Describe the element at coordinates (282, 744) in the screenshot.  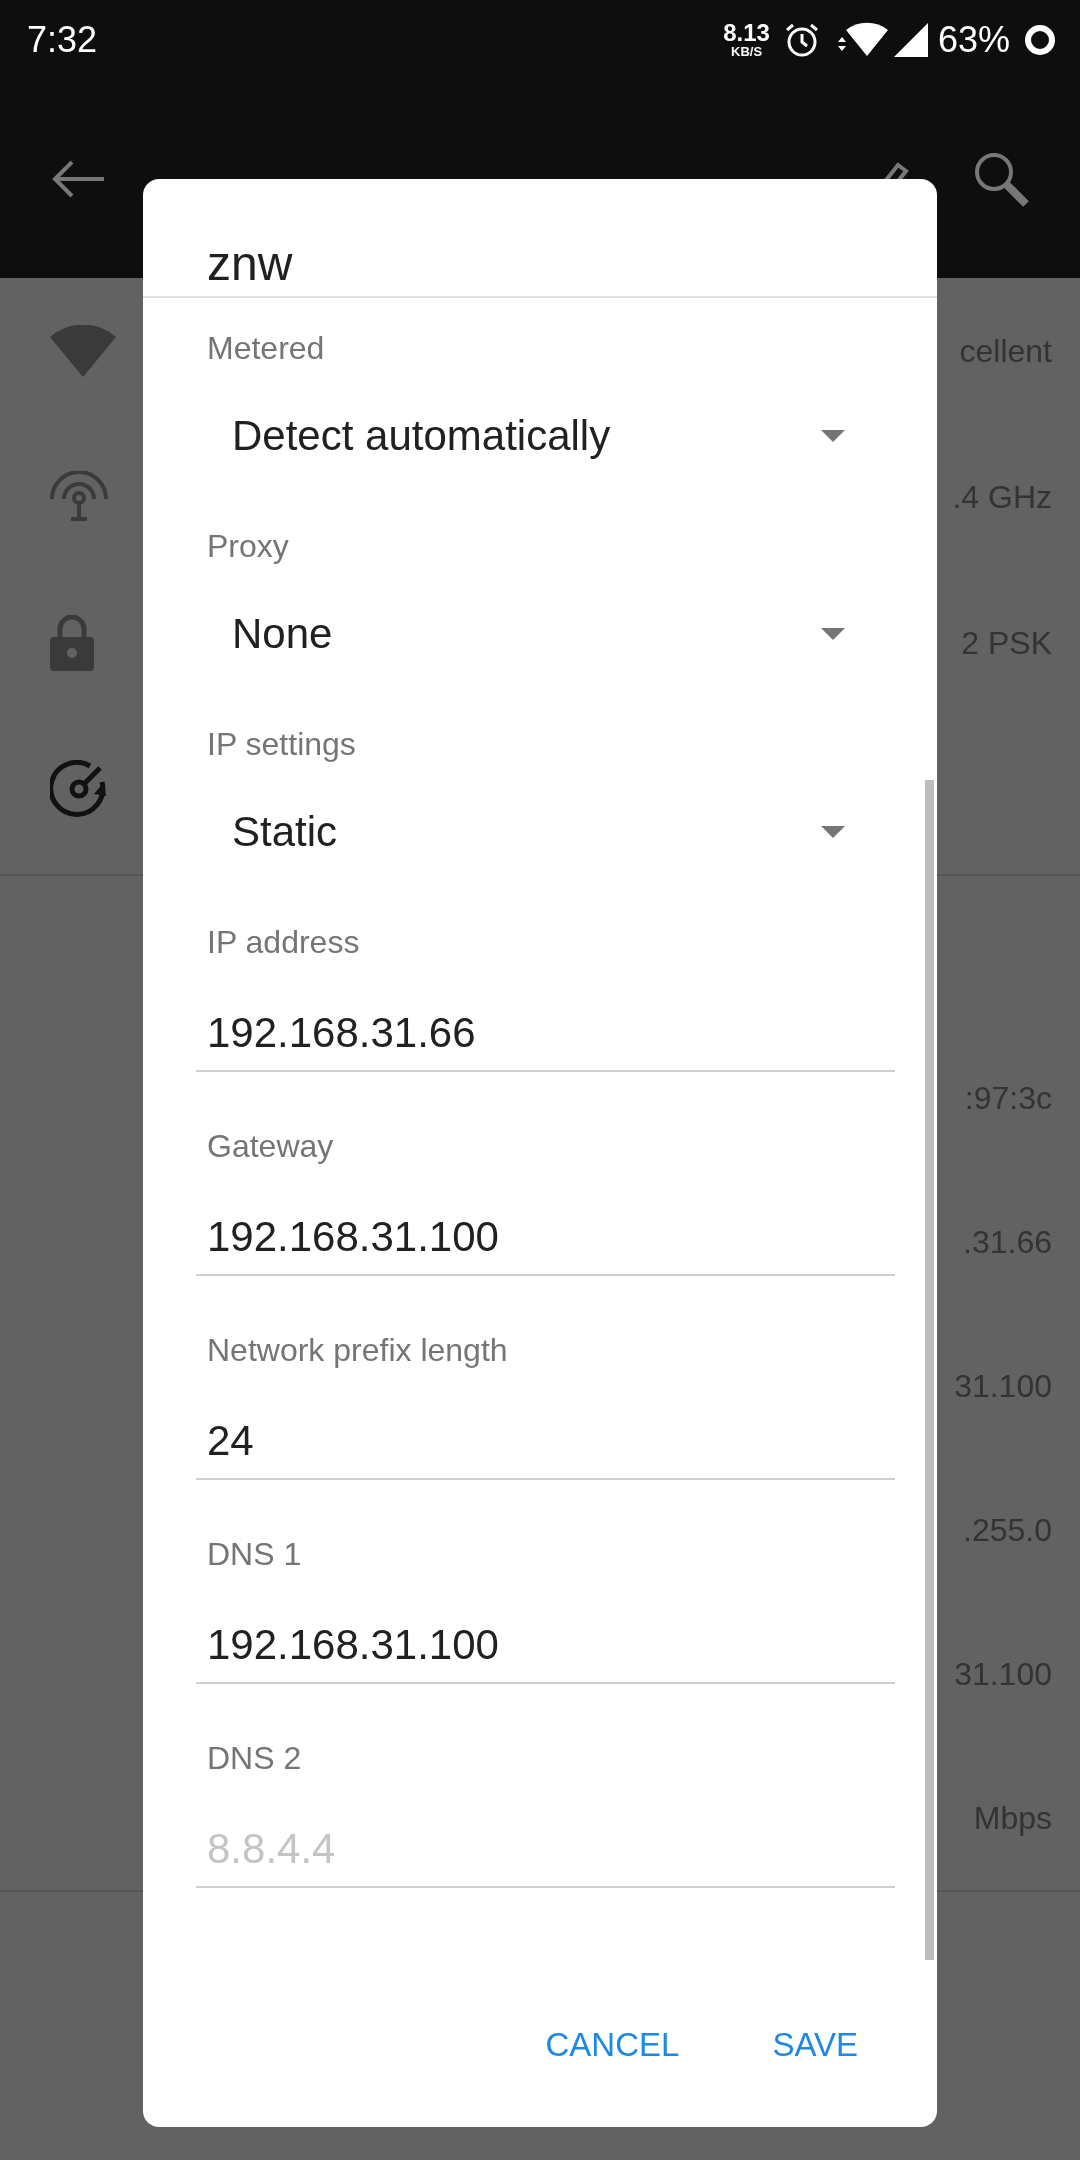
I see `field-label: IP settings` at that location.